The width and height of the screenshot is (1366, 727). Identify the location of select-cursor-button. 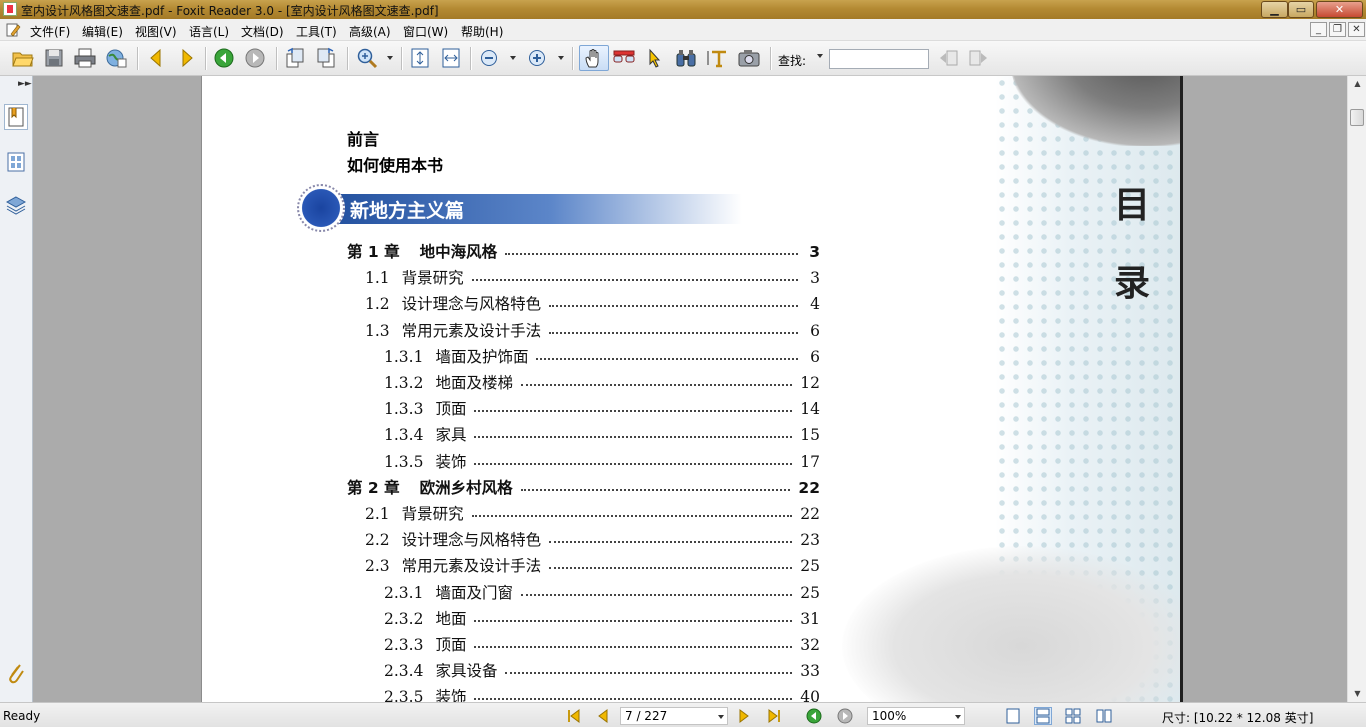
(655, 58).